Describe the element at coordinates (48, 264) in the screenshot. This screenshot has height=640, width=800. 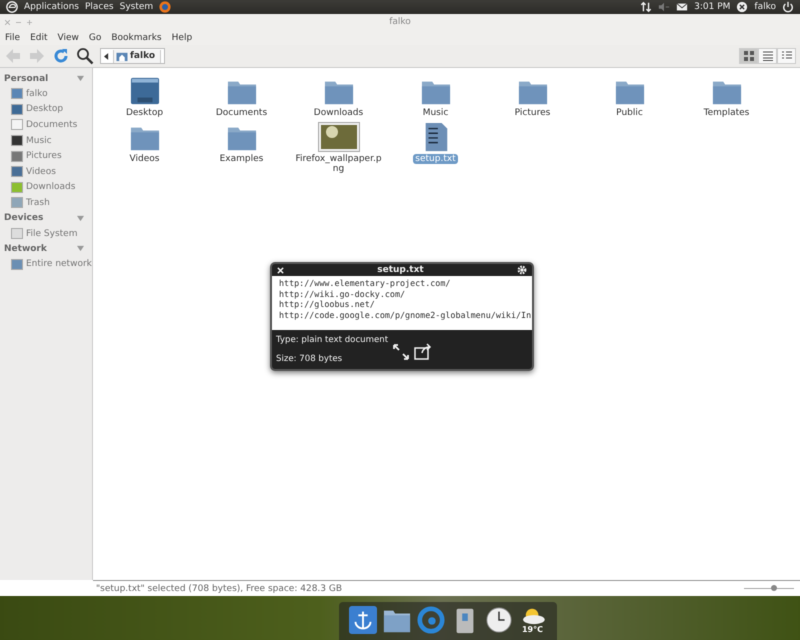
I see `sidebar-item: Entire network` at that location.